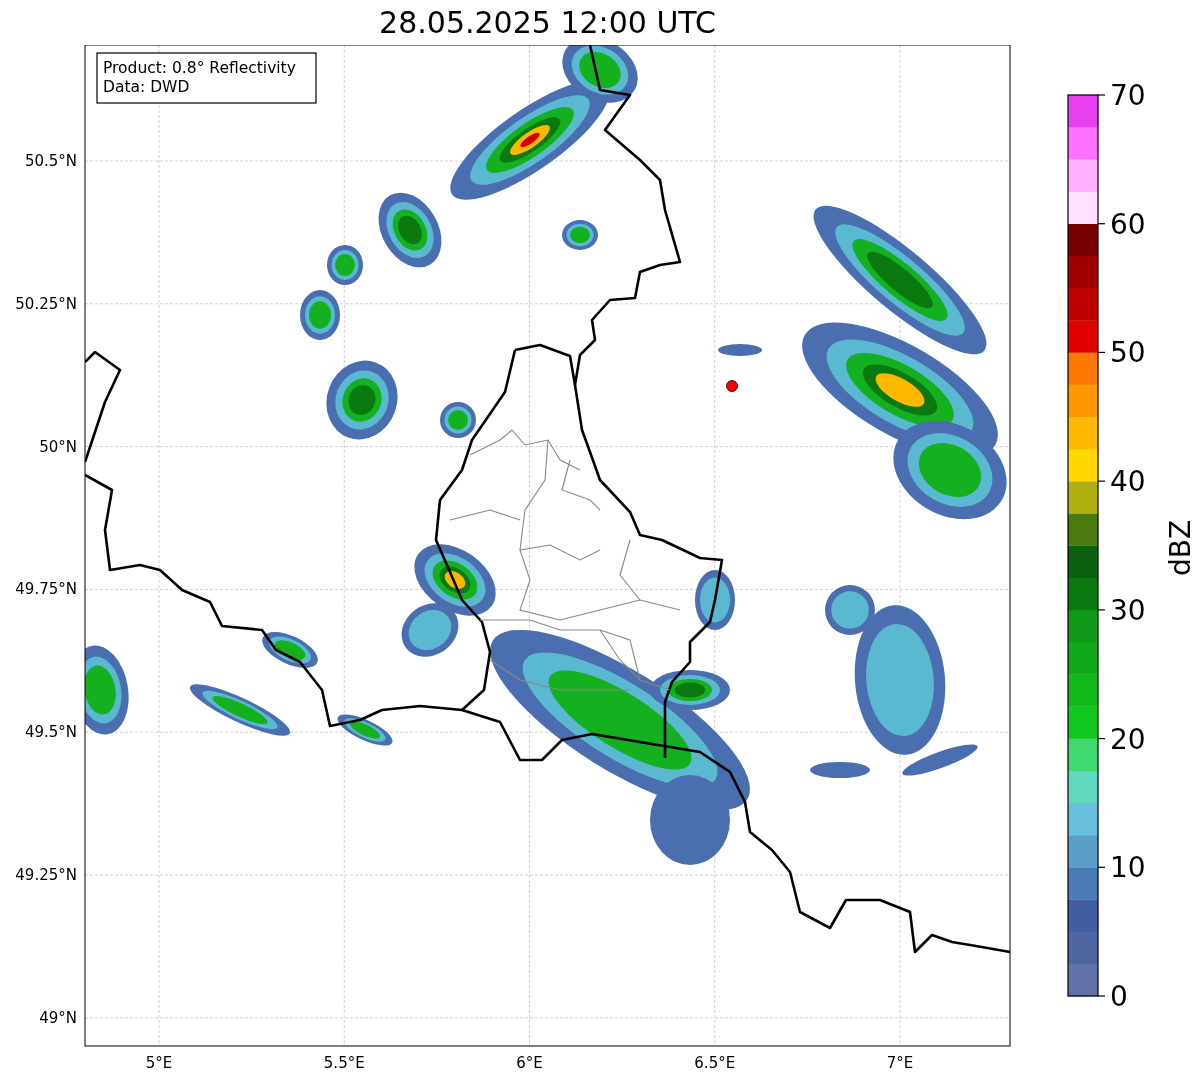 Image resolution: width=1202 pixels, height=1081 pixels. I want to click on axis-tick-label: 49.75°N, so click(46, 589).